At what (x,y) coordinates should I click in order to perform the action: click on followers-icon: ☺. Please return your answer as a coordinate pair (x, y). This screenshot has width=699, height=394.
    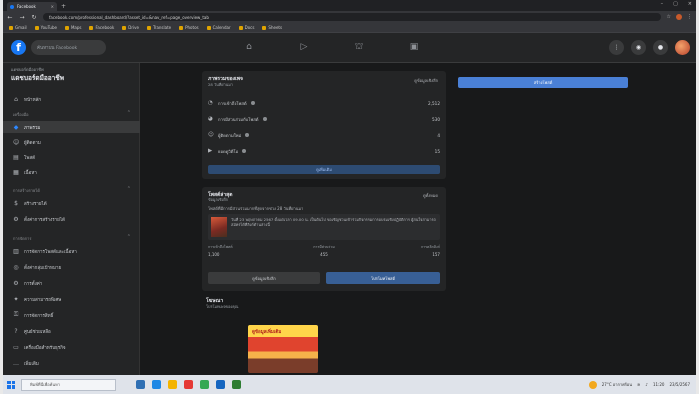
    Looking at the image, I should click on (211, 135).